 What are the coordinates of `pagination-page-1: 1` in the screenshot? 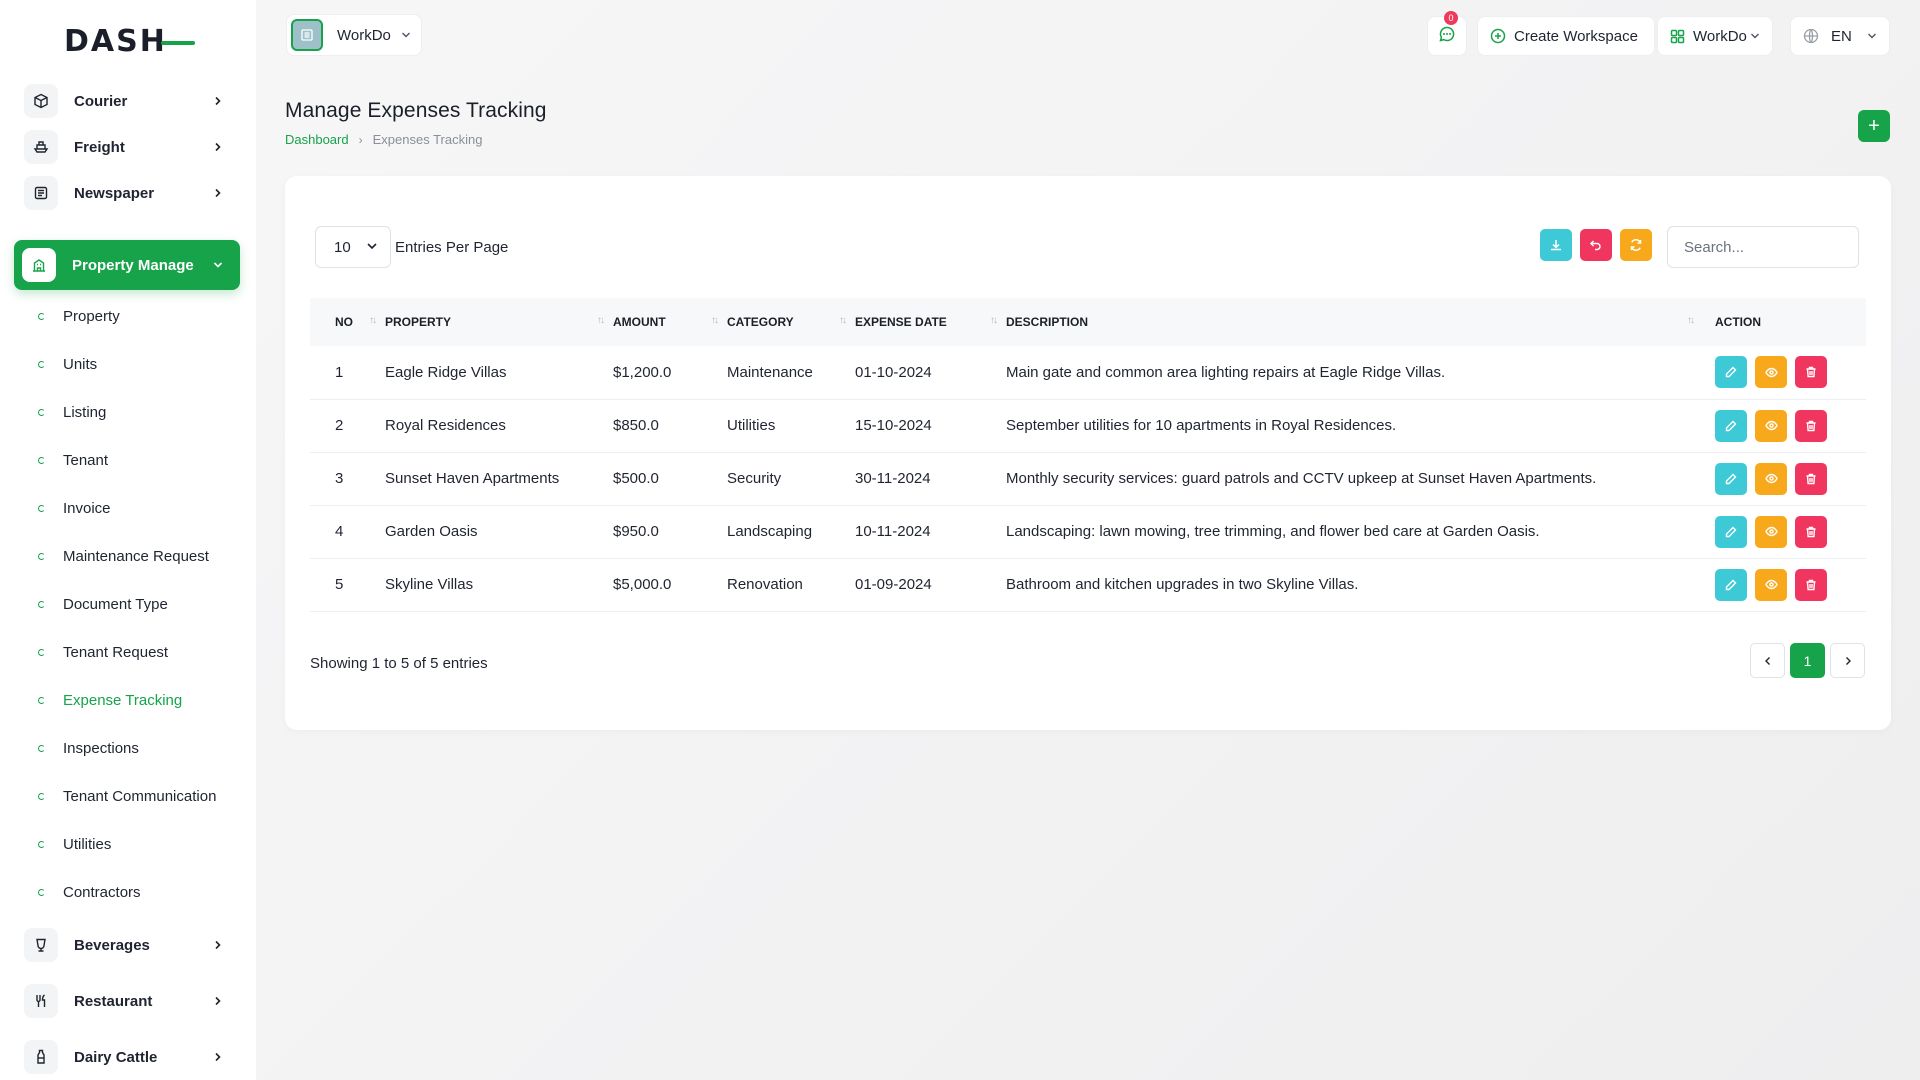 It's located at (1807, 660).